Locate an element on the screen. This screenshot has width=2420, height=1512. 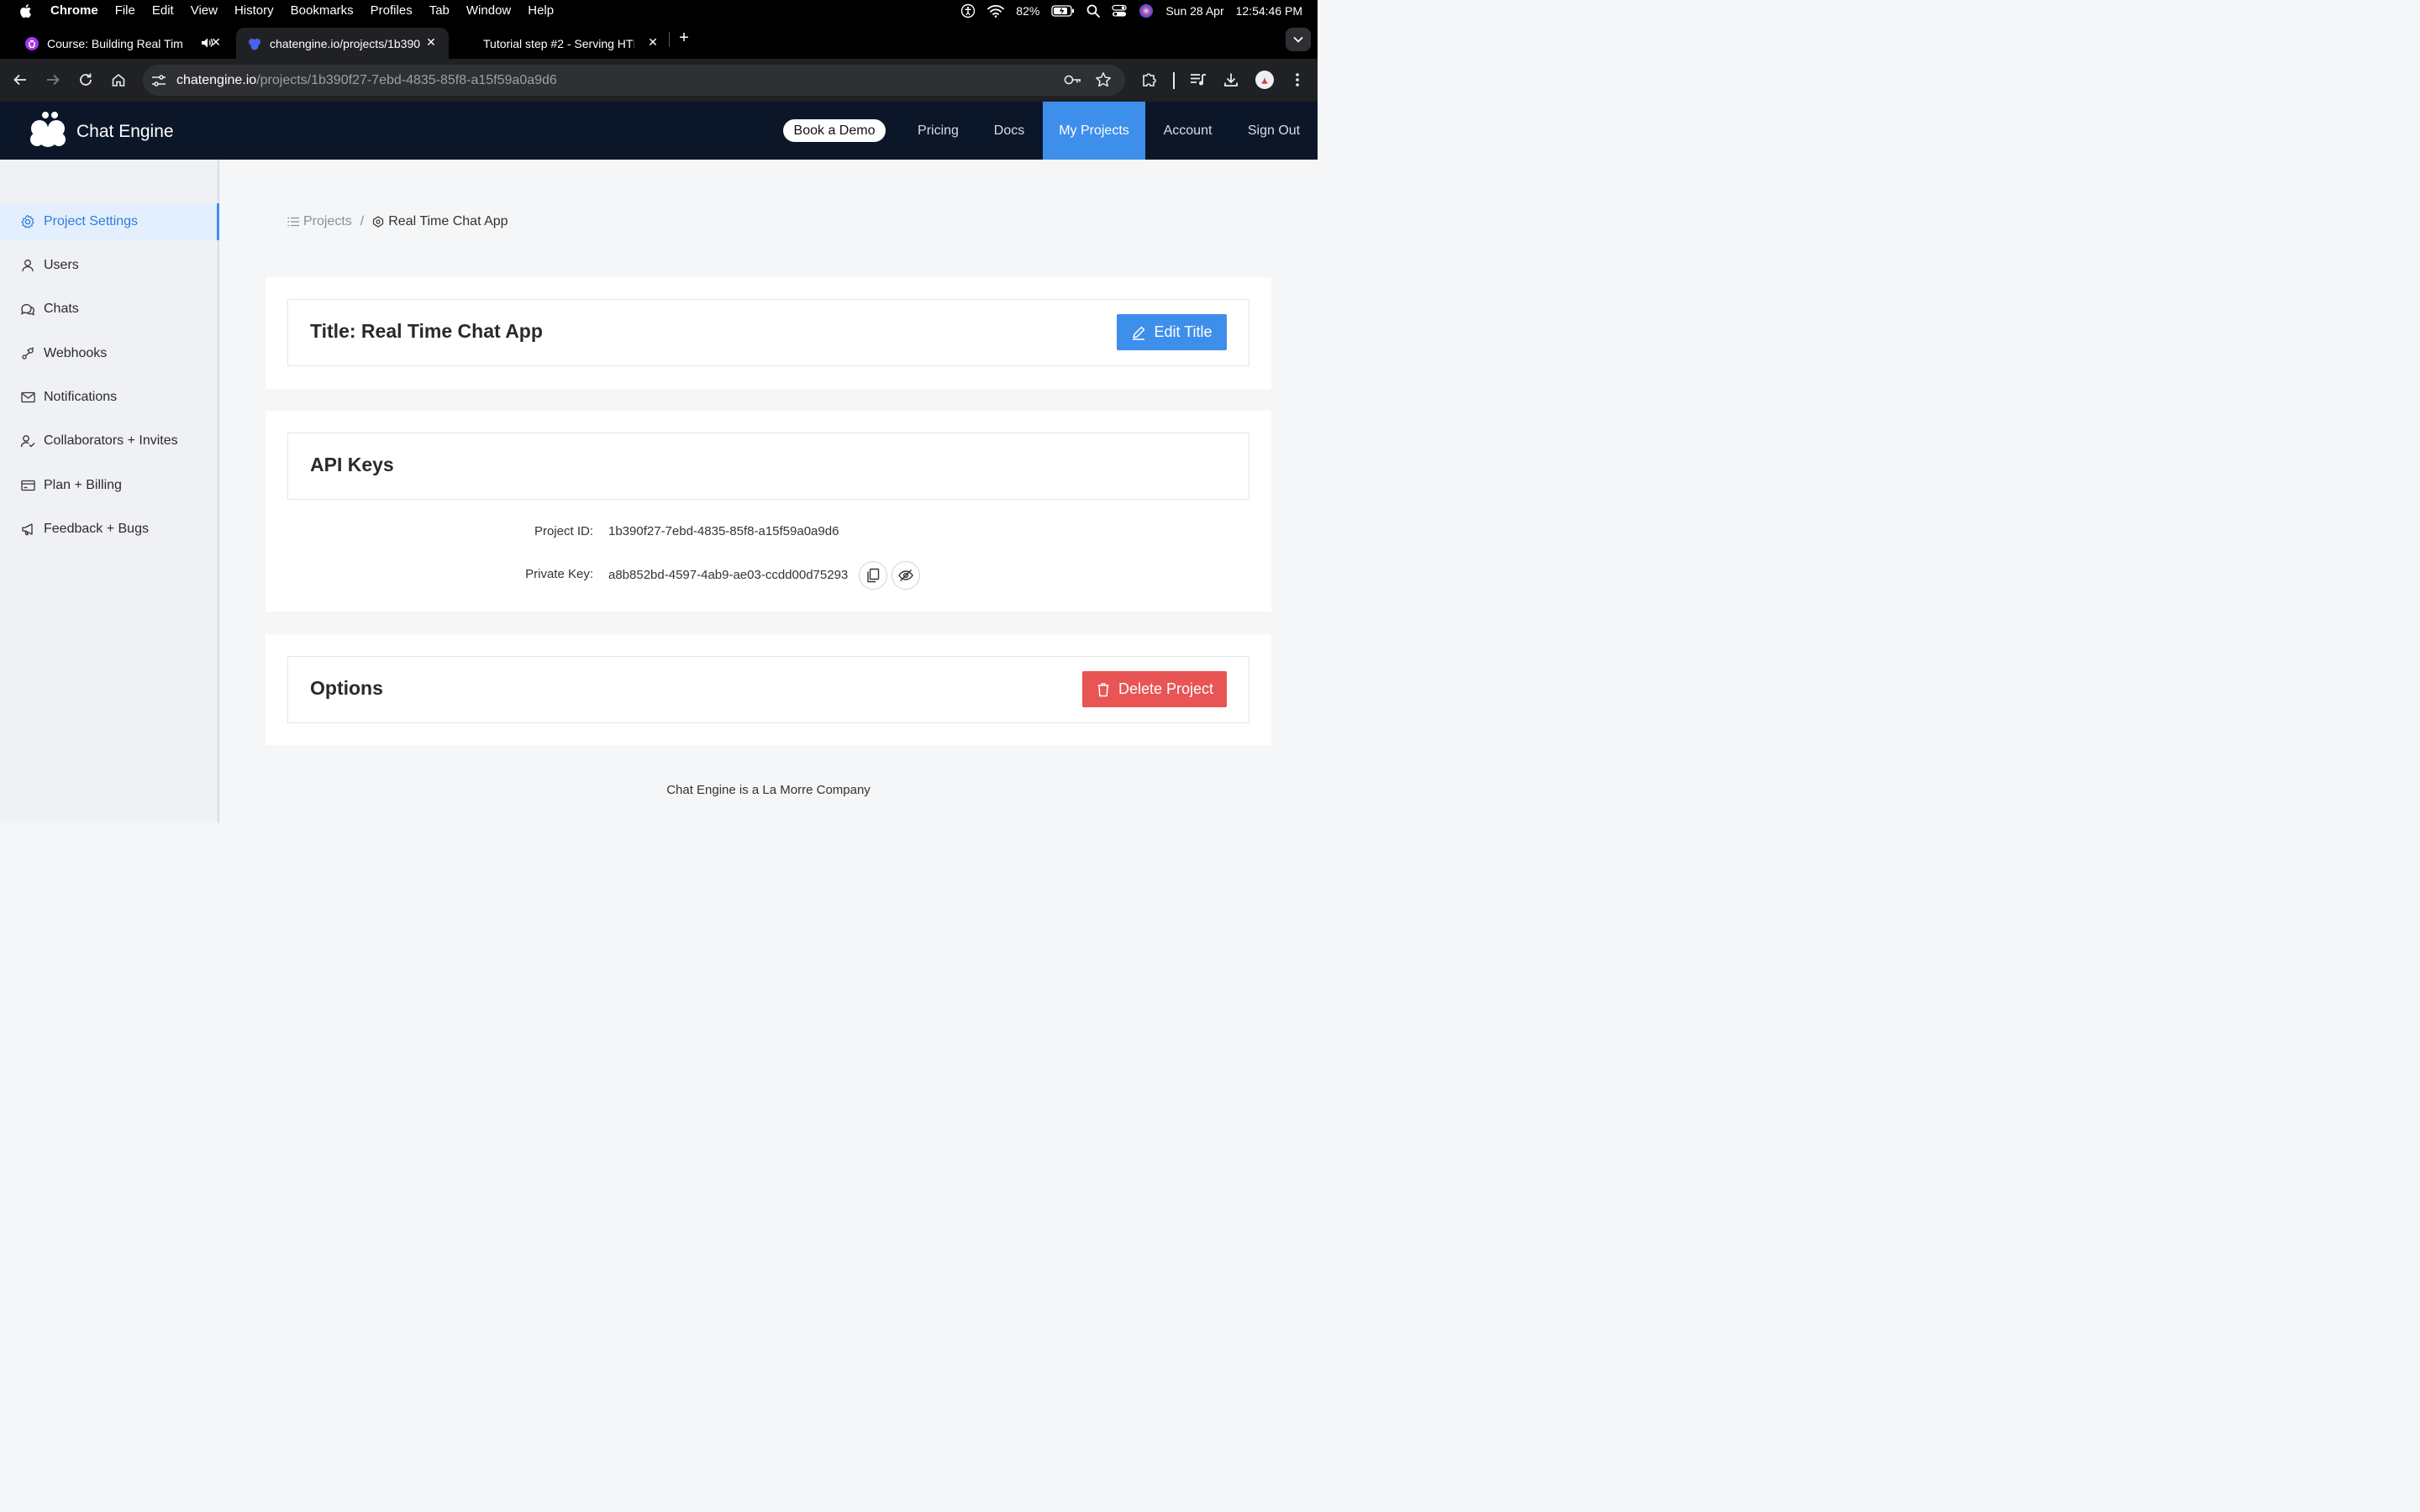
sidebar-item-chats: Chats is located at coordinates (109, 309).